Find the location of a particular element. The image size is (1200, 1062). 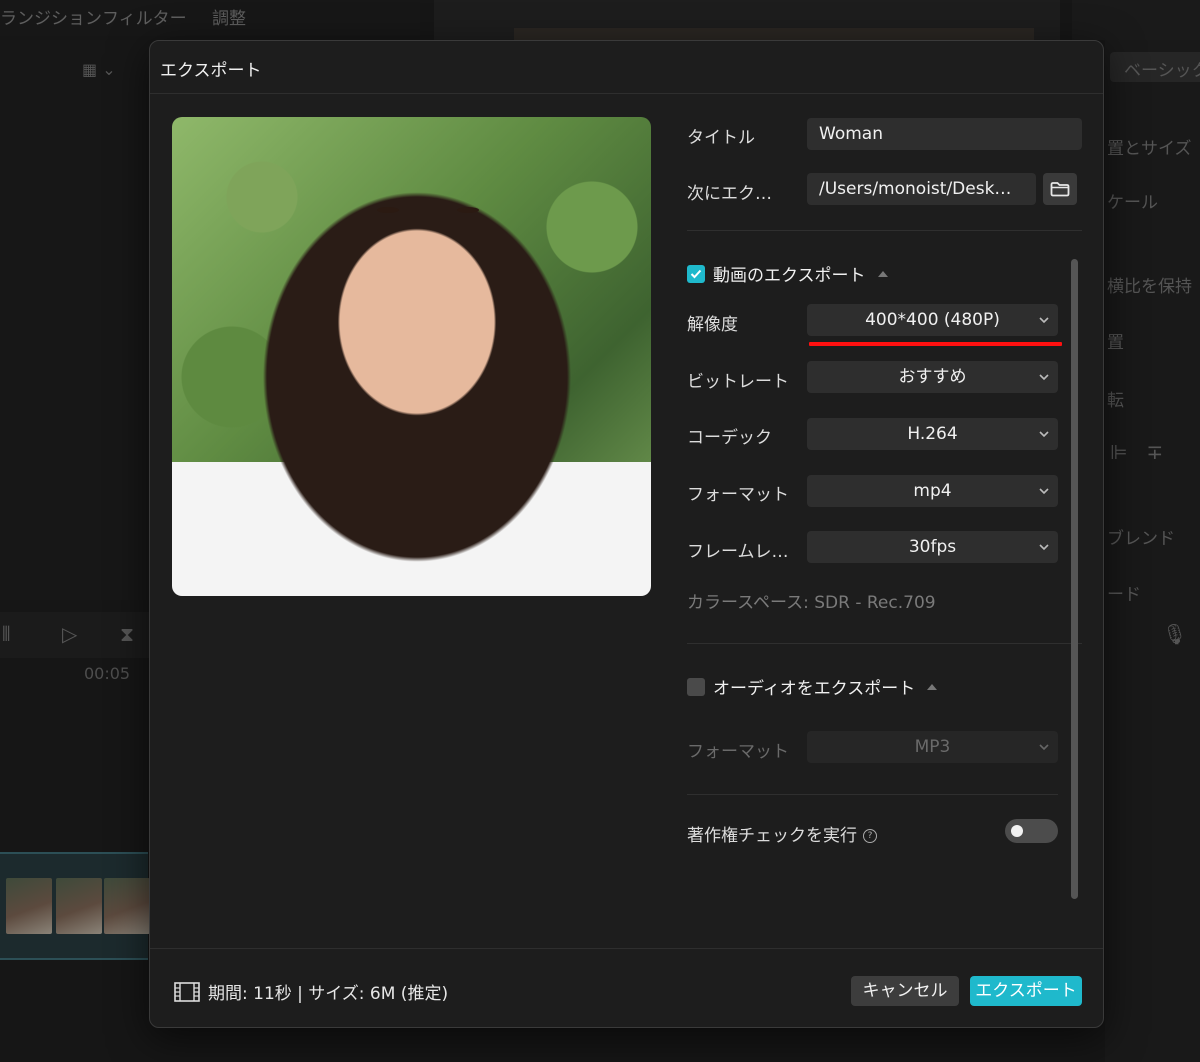

media-panel is located at coordinates (75, 320).